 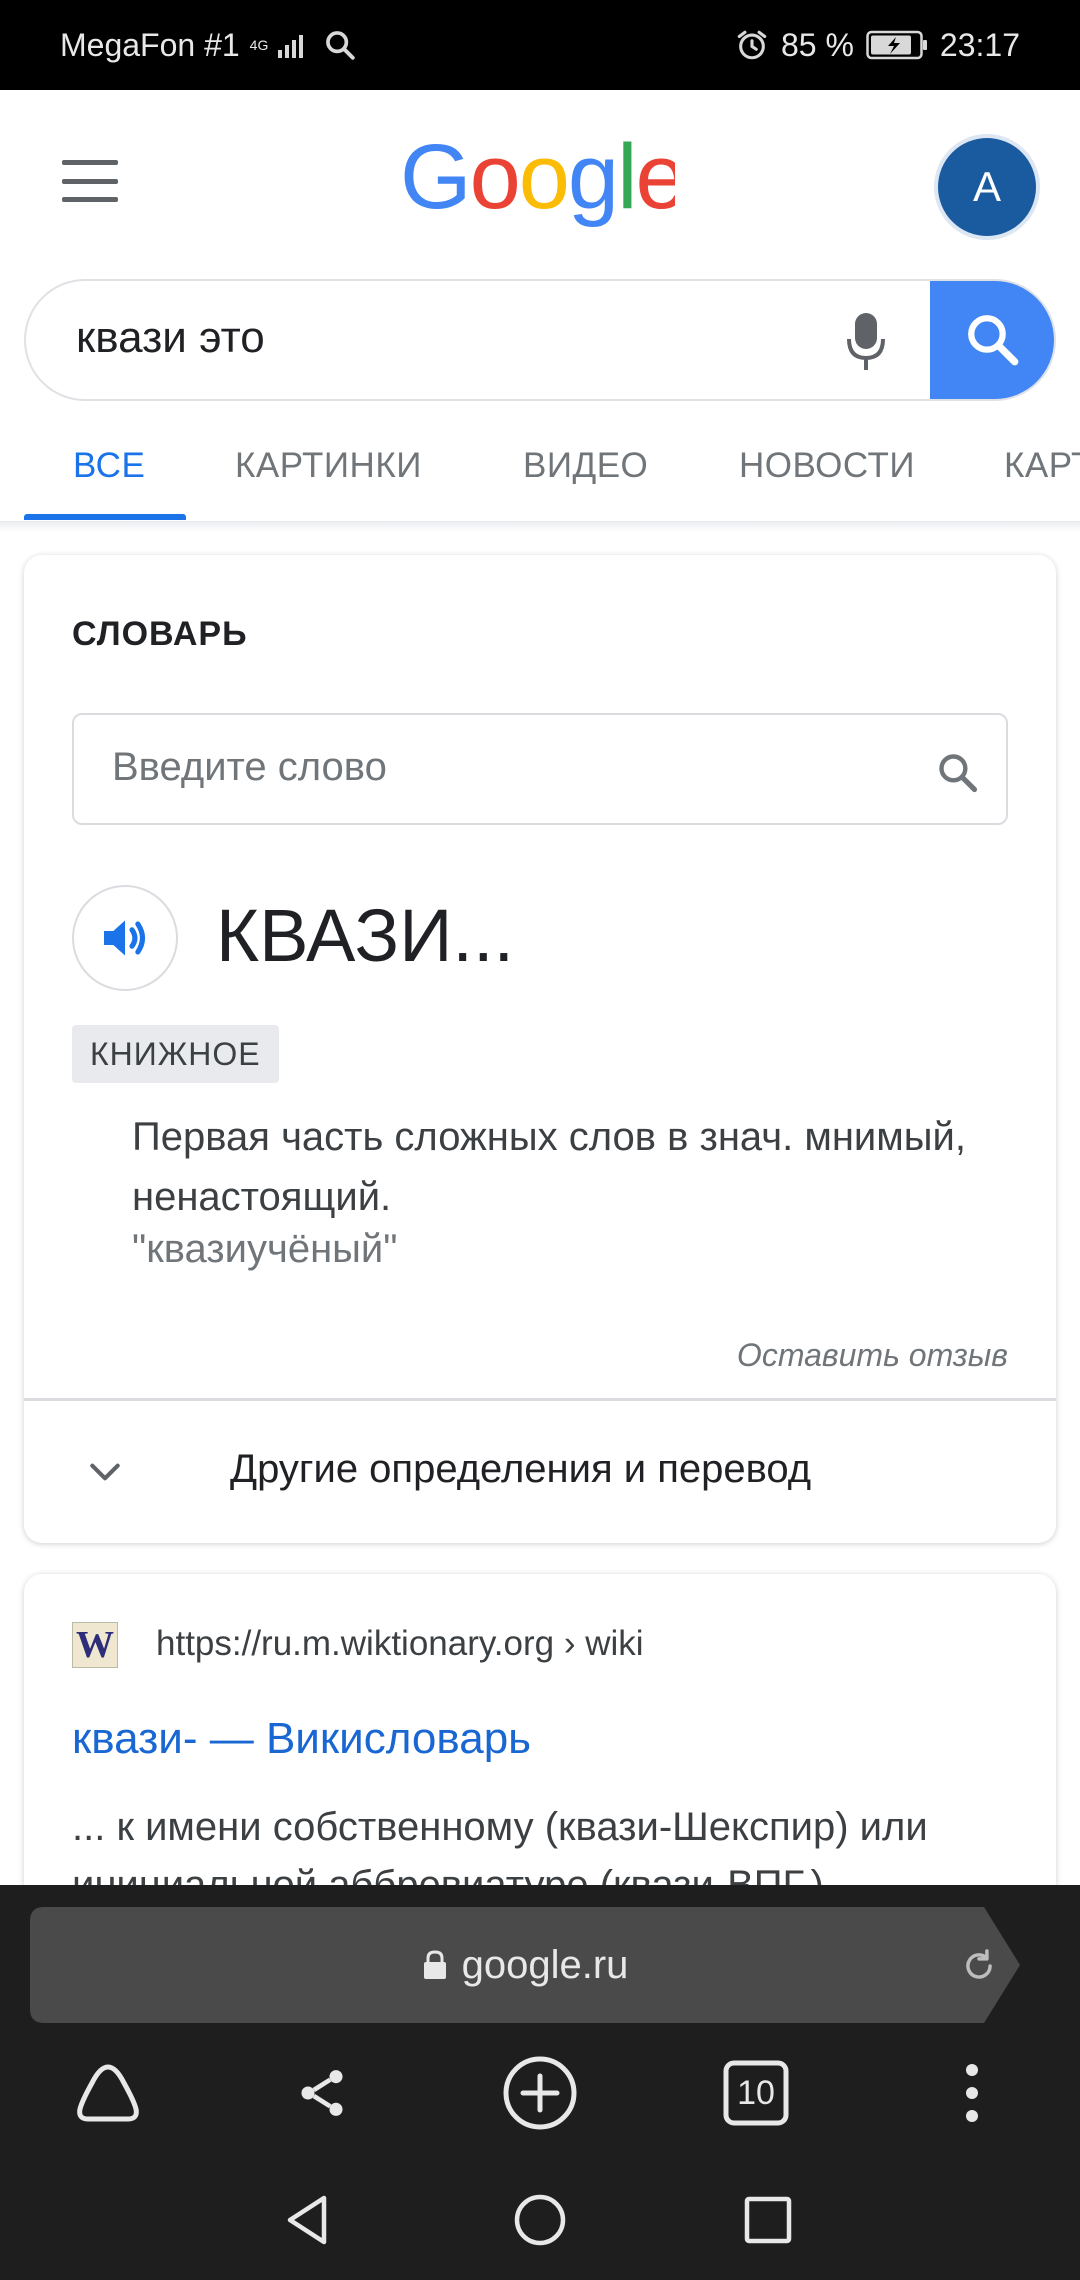 What do you see at coordinates (585, 466) in the screenshot?
I see `tab-video: ВИДЕО` at bounding box center [585, 466].